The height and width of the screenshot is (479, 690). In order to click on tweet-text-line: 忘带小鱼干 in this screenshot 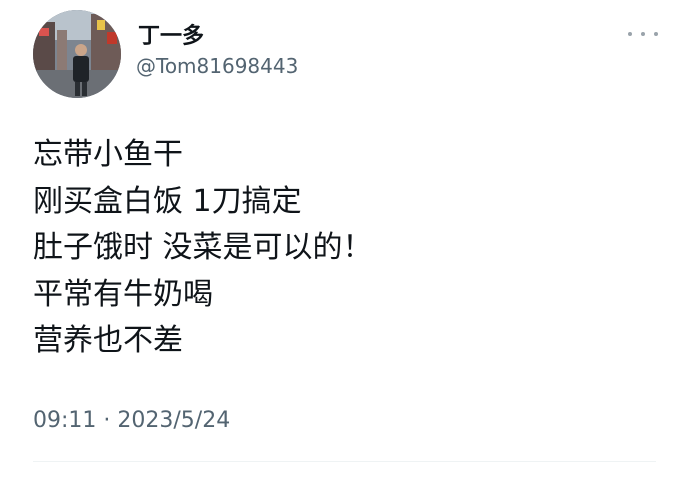, I will do `click(108, 154)`.